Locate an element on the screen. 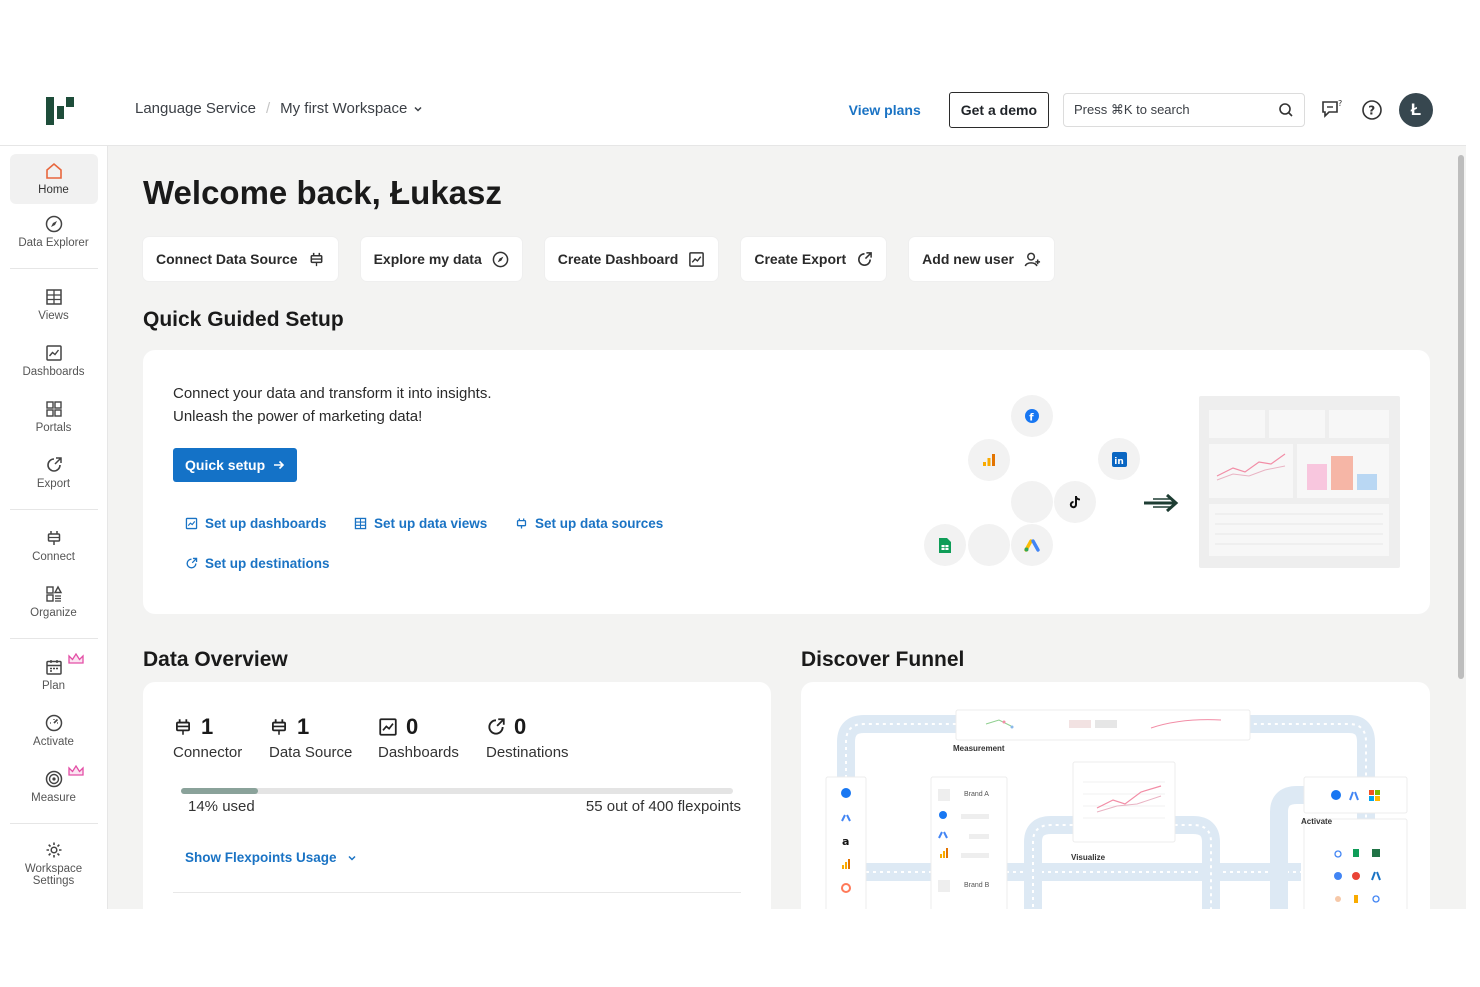 The height and width of the screenshot is (987, 1480). show-usage-toggle: Show Flexpoints Usage is located at coordinates (271, 857).